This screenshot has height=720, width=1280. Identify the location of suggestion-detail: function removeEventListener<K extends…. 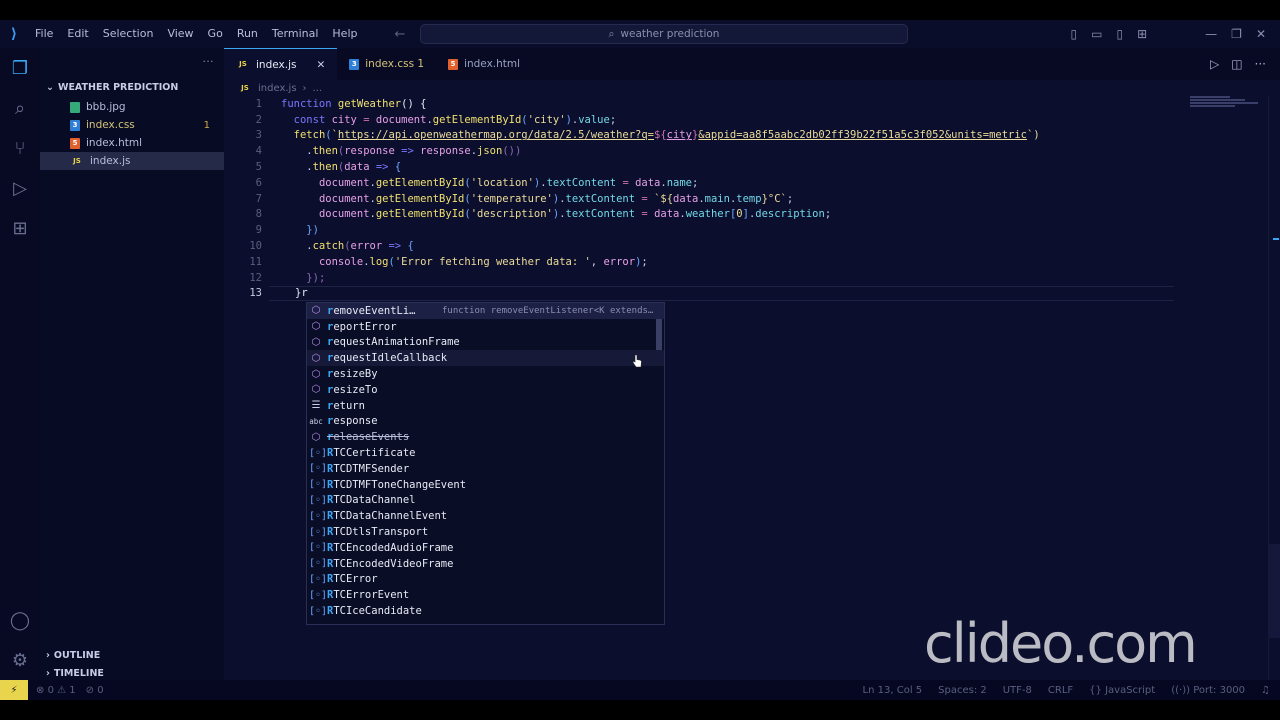
(548, 310).